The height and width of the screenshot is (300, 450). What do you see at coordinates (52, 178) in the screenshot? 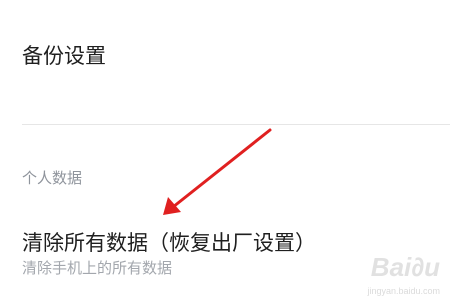
I see `section-header-personal-data: 个人数据` at bounding box center [52, 178].